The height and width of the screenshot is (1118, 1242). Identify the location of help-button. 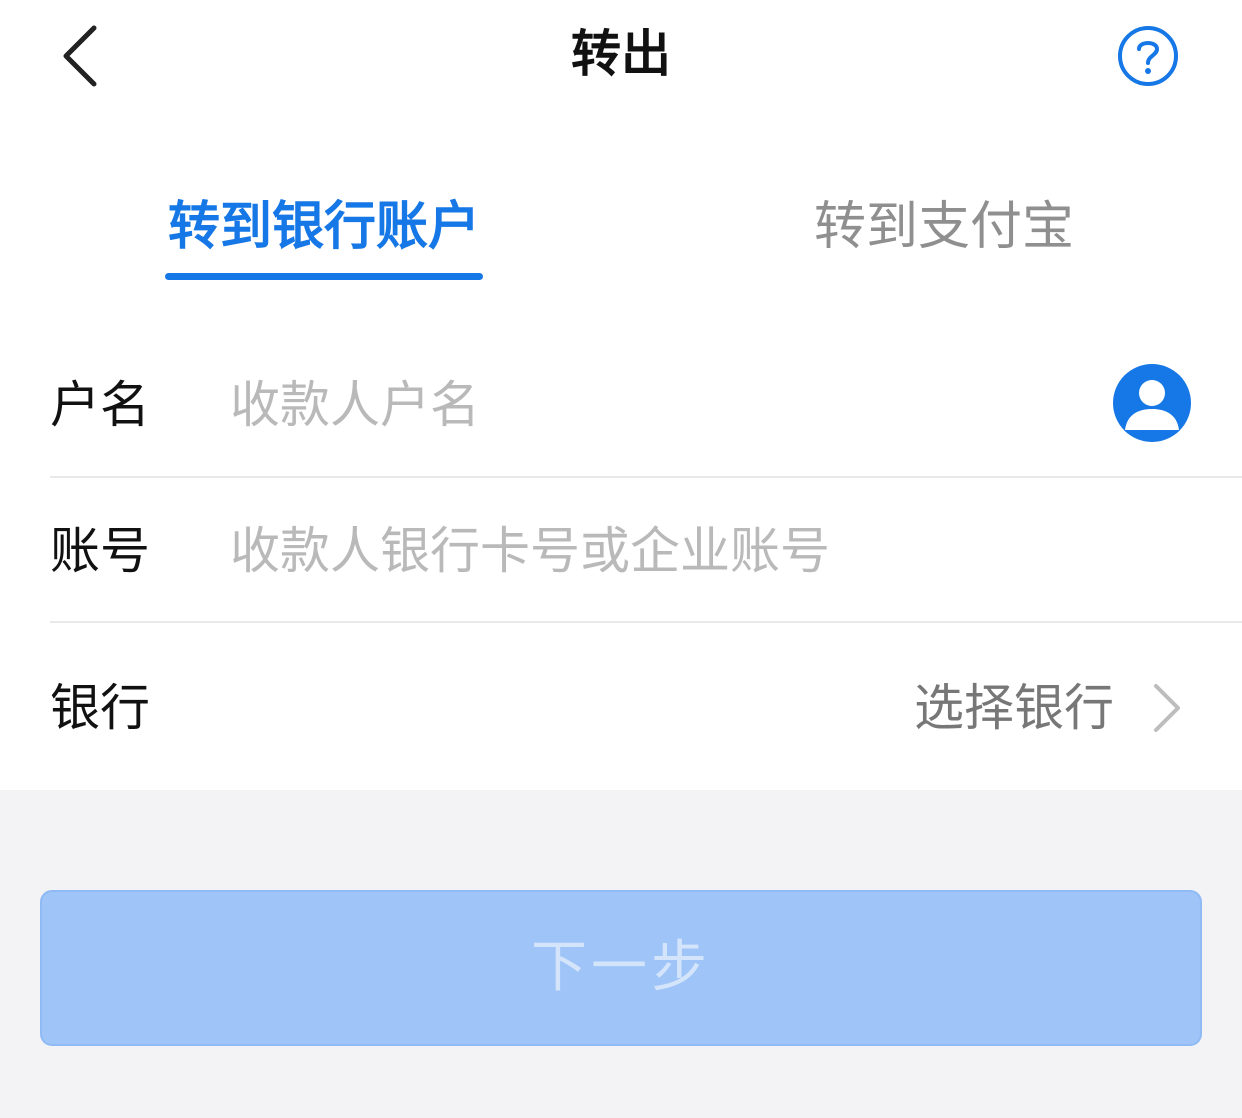
(1148, 56).